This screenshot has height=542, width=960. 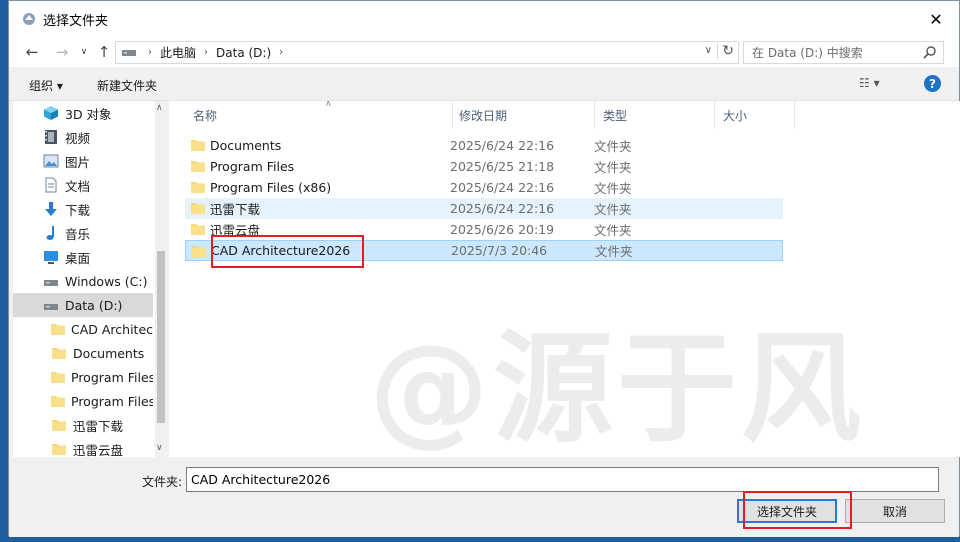 What do you see at coordinates (243, 53) in the screenshot?
I see `breadcrumb-data-d: Data (D:)` at bounding box center [243, 53].